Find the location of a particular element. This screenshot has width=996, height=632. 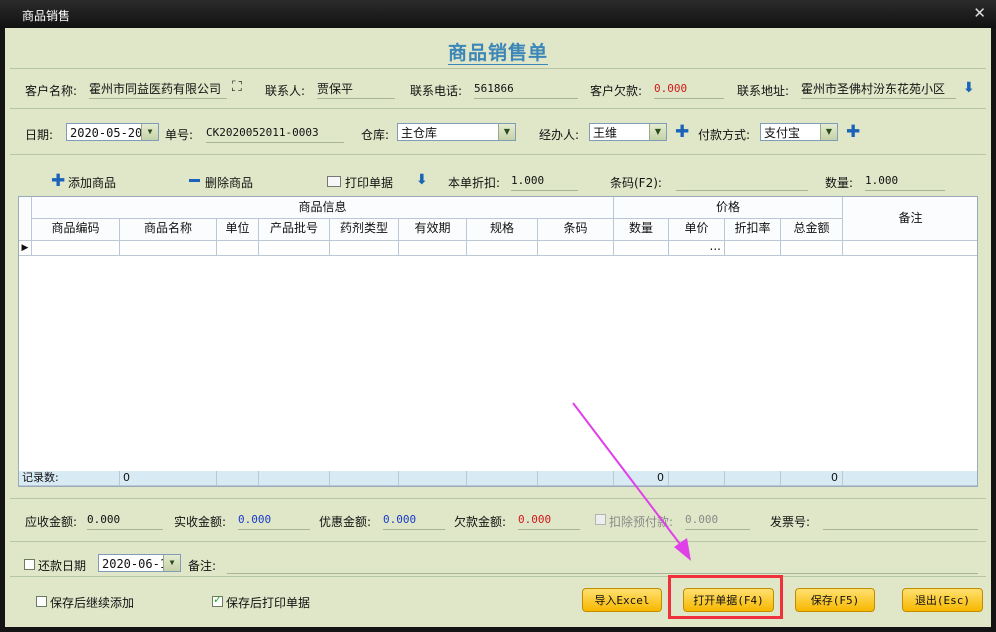

remark-label: 备注: is located at coordinates (202, 566).